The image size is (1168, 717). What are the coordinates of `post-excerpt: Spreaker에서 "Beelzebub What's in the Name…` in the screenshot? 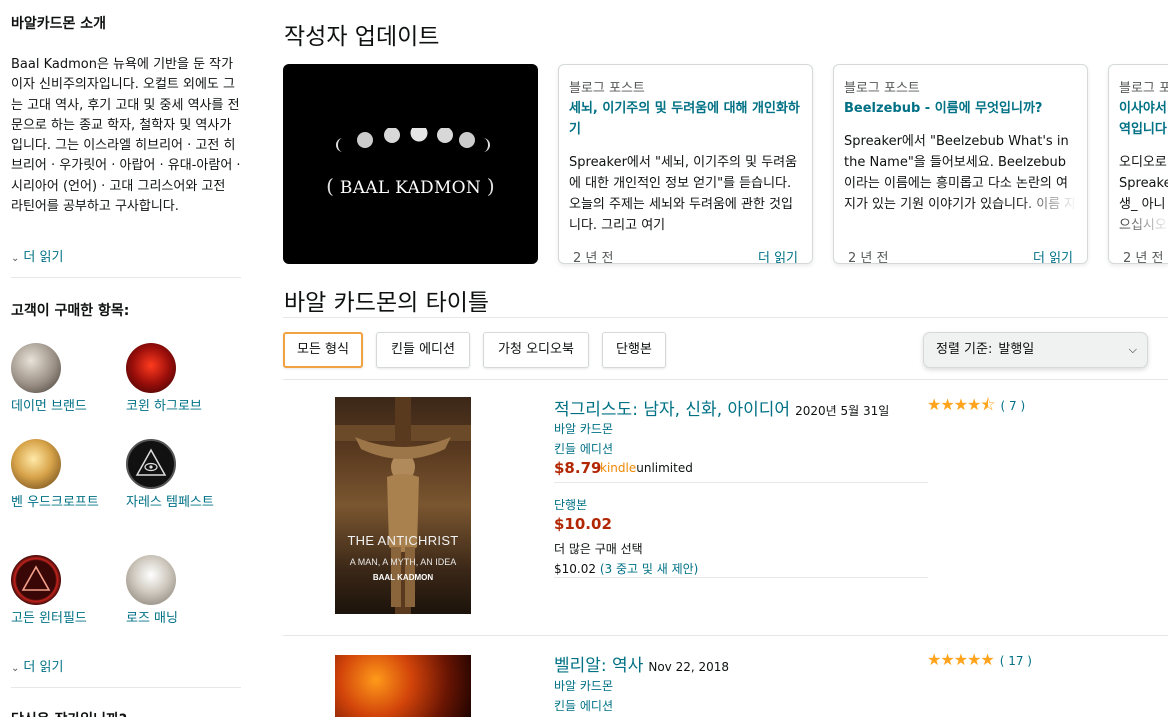 It's located at (960, 173).